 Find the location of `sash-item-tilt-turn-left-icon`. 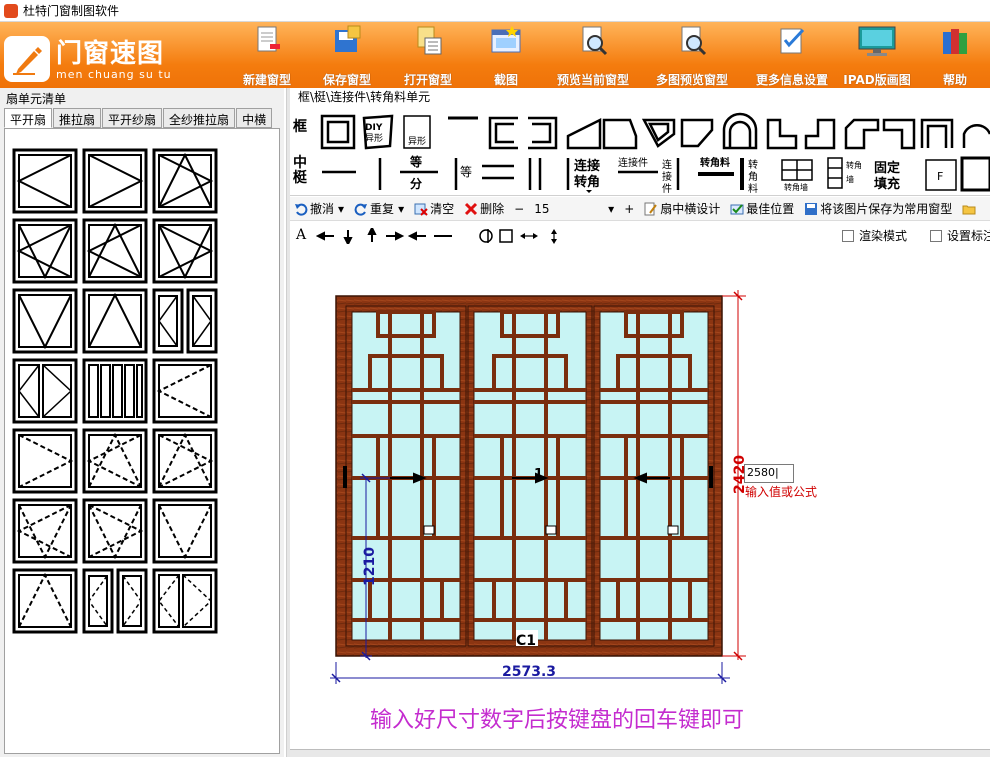

sash-item-tilt-turn-left-icon is located at coordinates (45, 251).